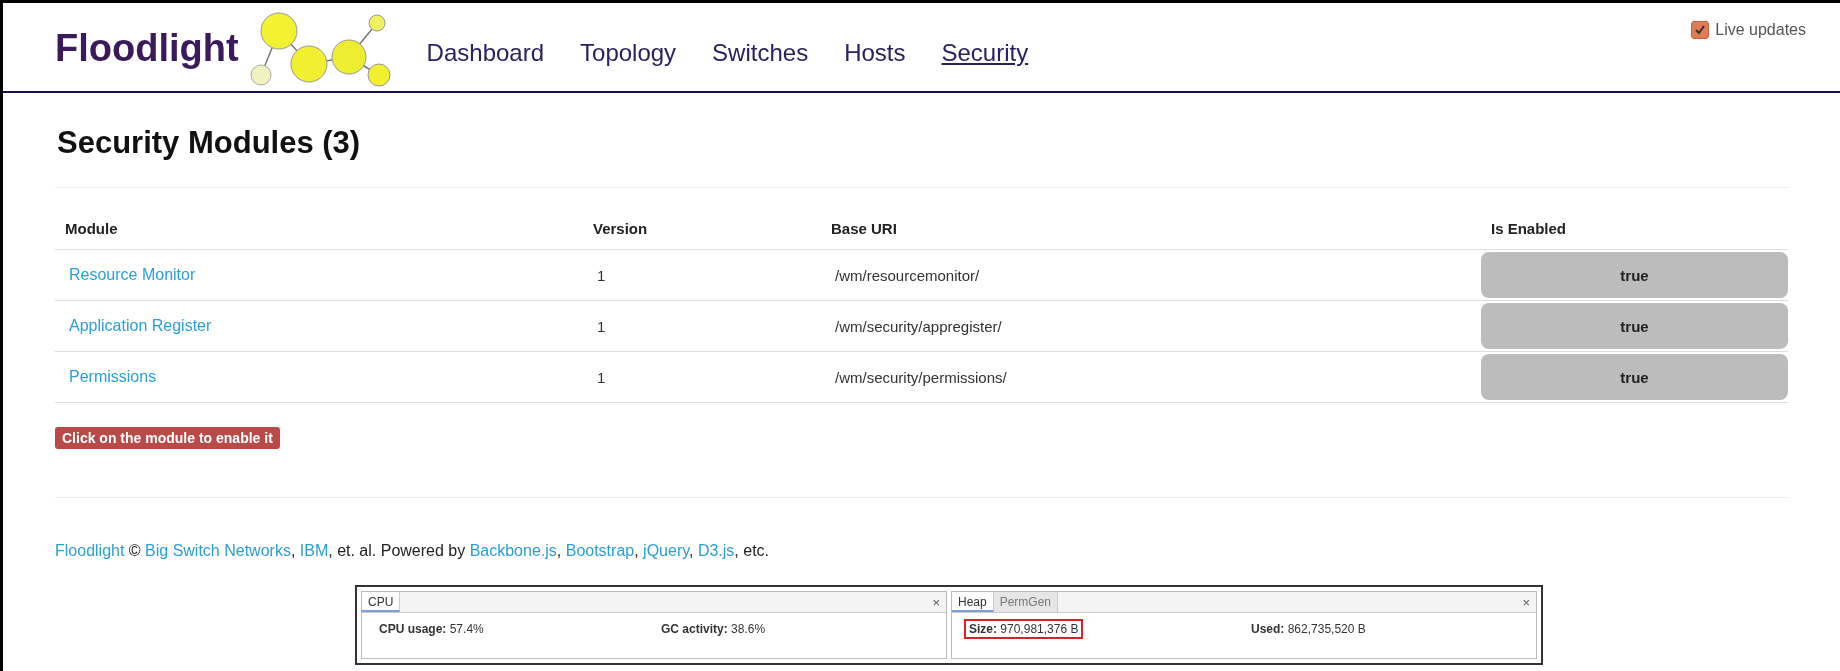  I want to click on live-updates-label: Live updates, so click(1760, 30).